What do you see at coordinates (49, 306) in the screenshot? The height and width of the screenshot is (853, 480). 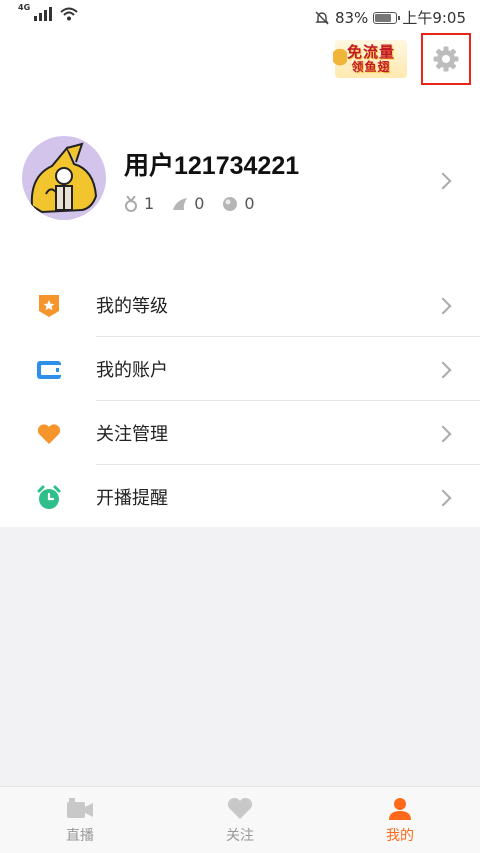 I see `level-badge-icon` at bounding box center [49, 306].